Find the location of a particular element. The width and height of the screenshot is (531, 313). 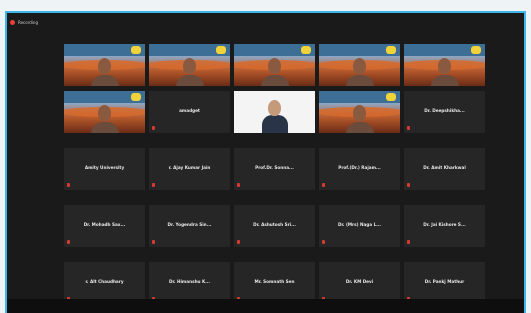

participant-name: Dr. KM Devi is located at coordinates (359, 281).